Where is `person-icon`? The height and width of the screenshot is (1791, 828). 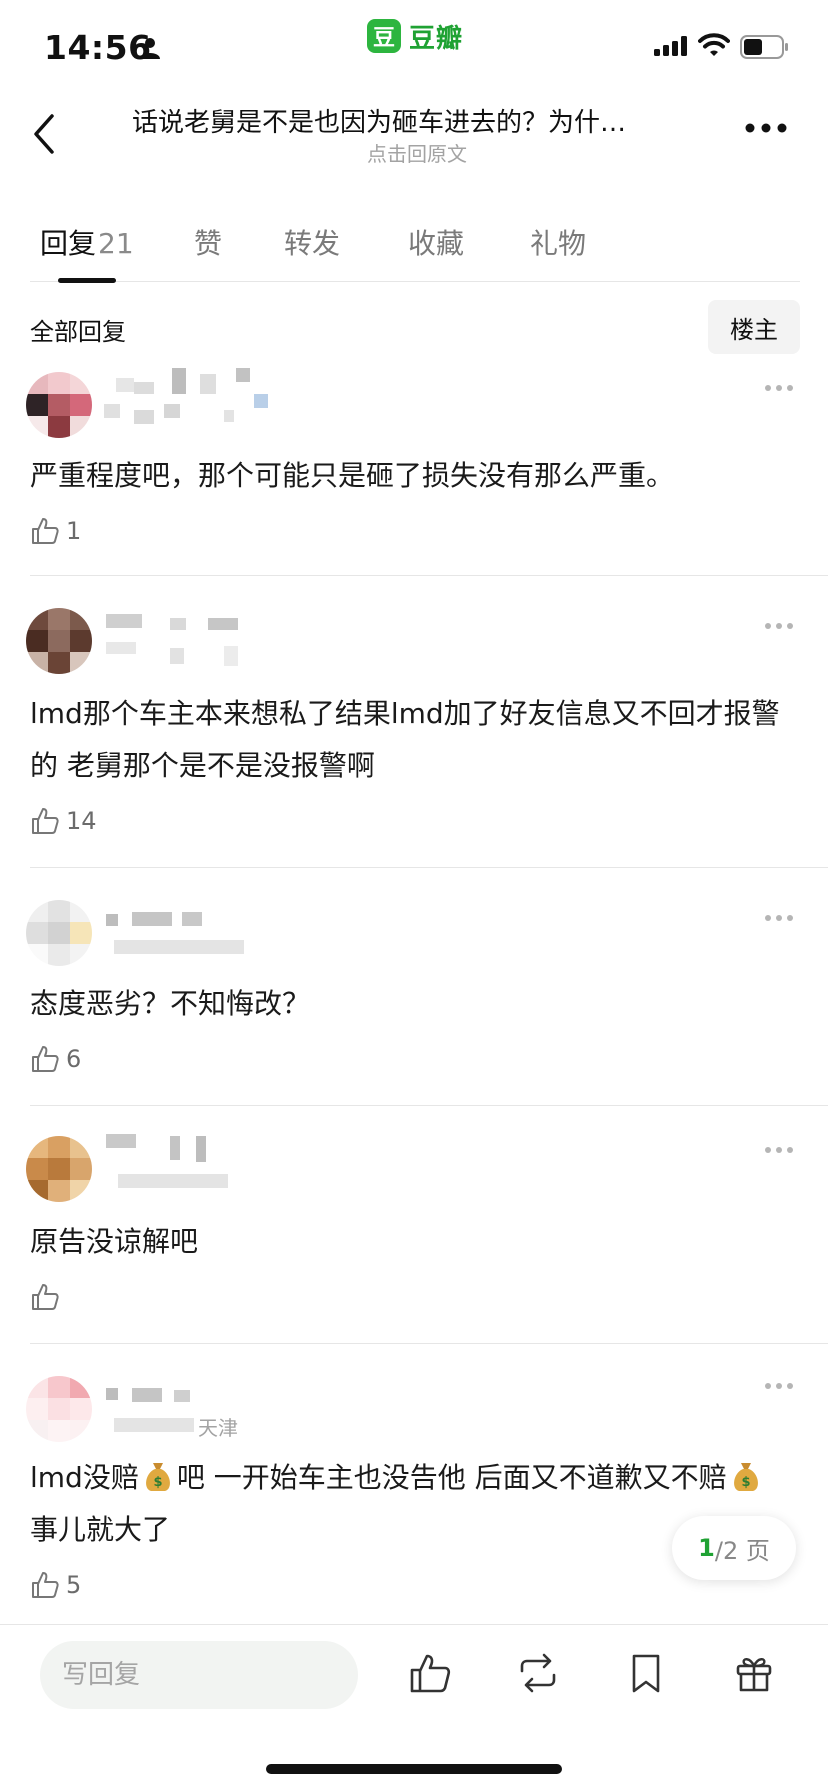
person-icon is located at coordinates (150, 48).